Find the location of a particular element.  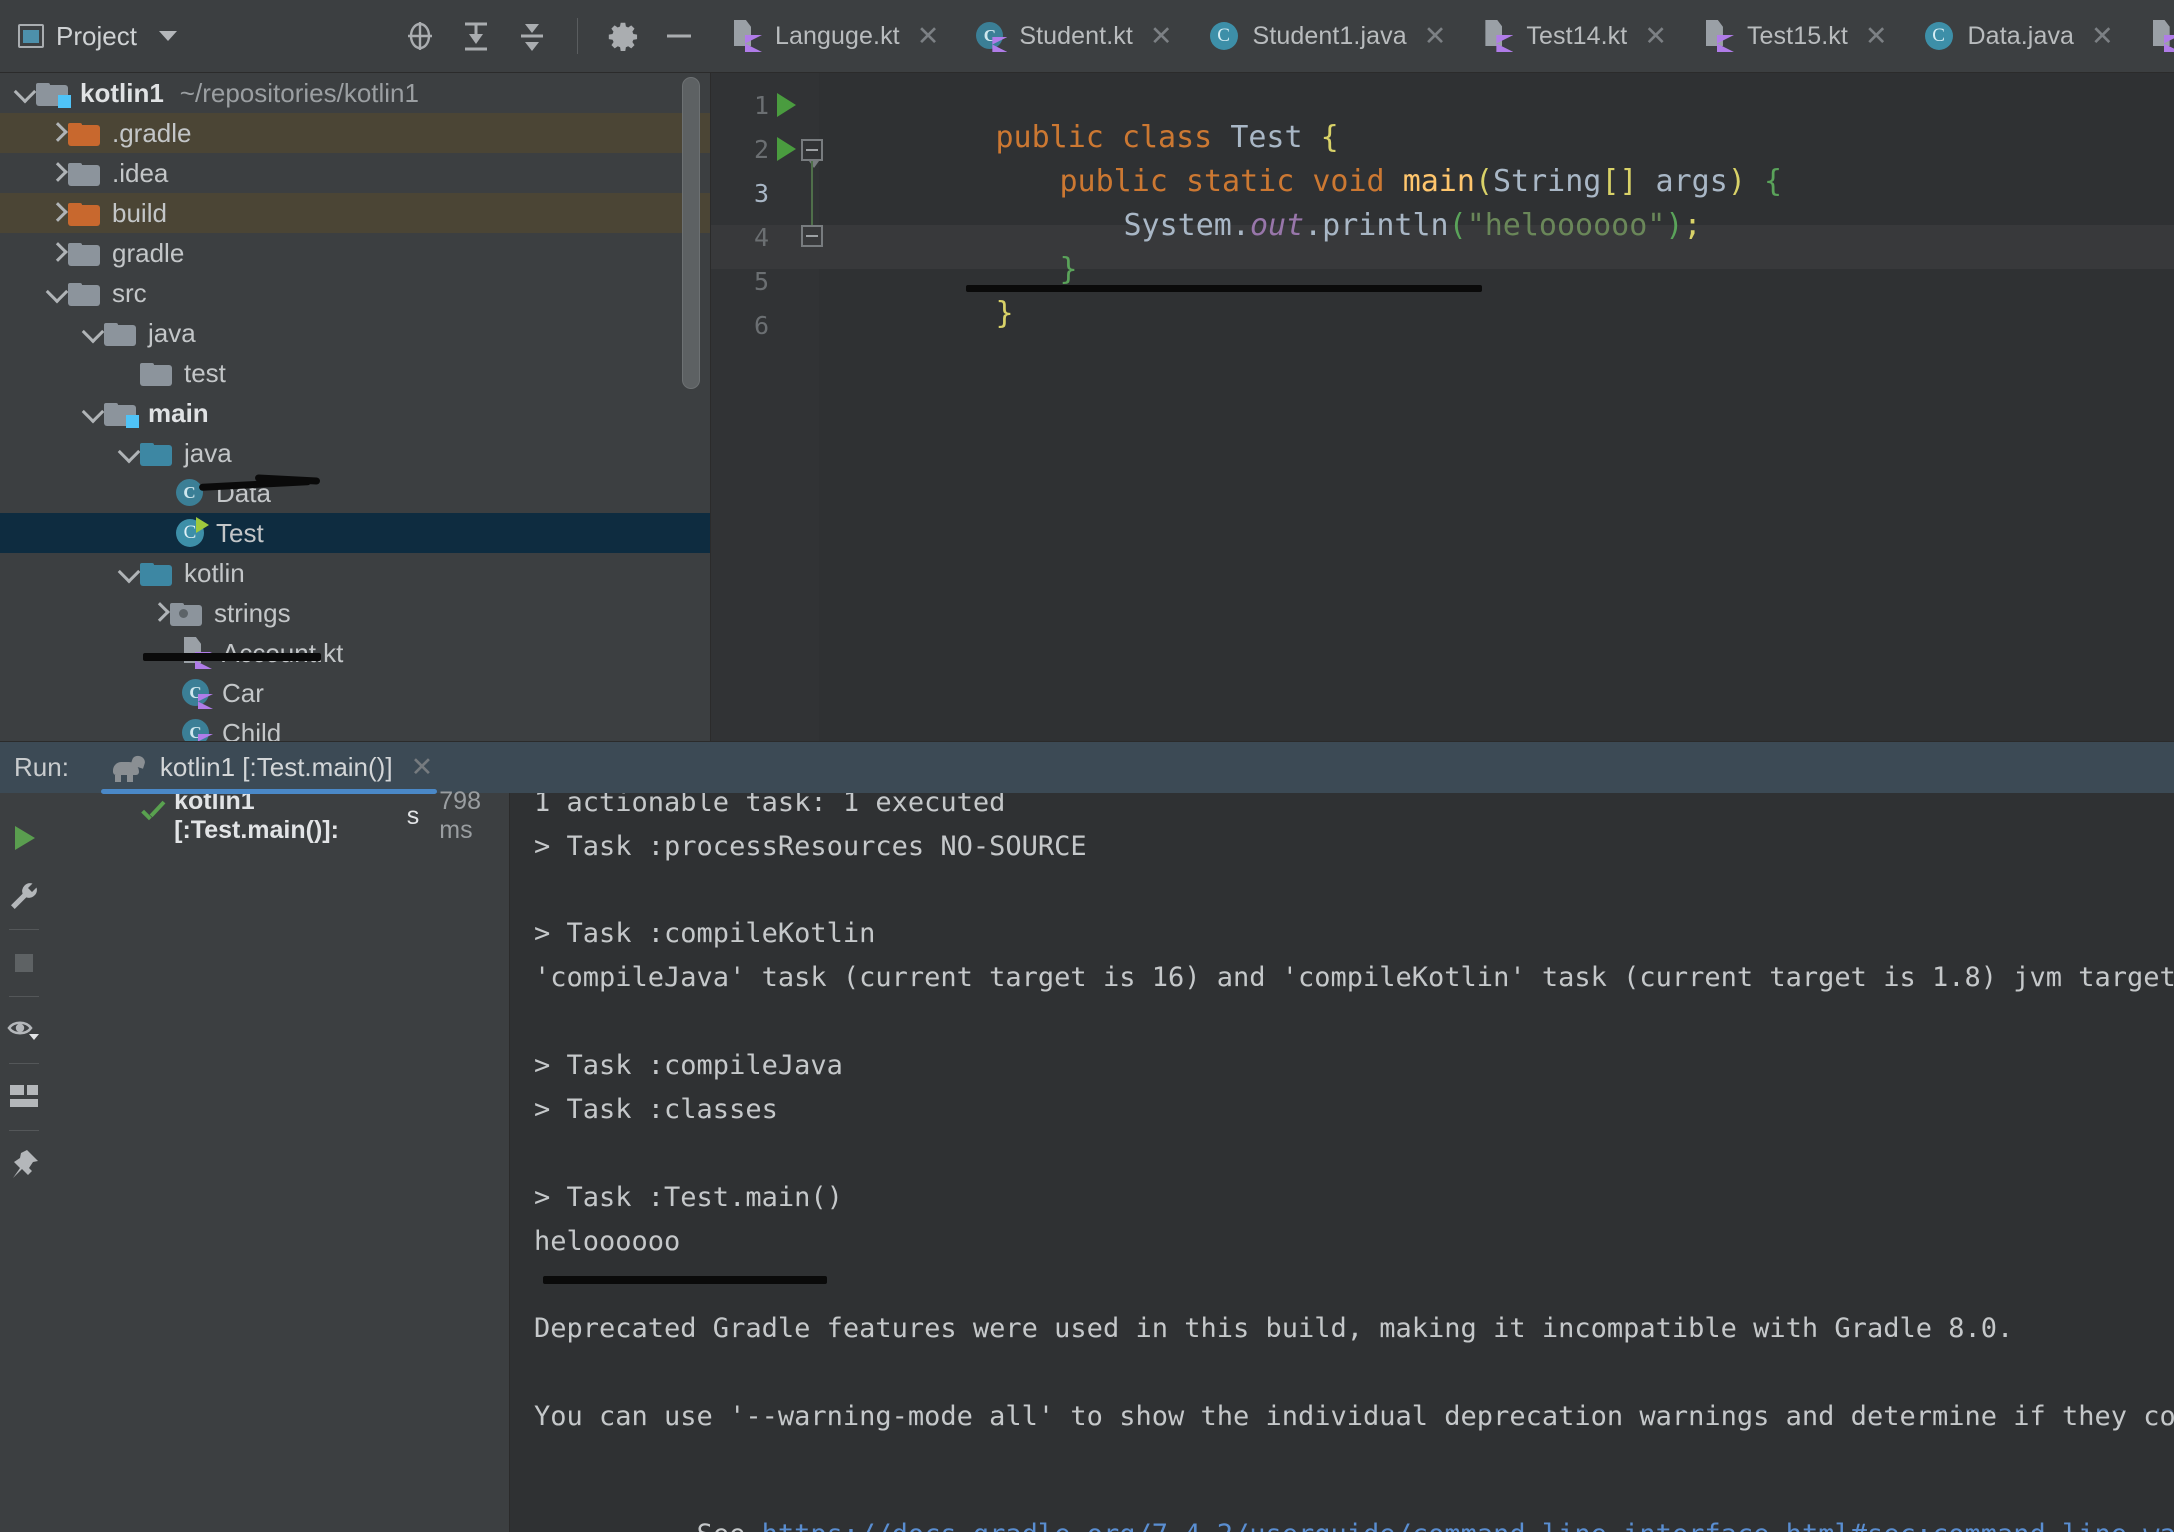

close-icon: ✕ is located at coordinates (422, 767).